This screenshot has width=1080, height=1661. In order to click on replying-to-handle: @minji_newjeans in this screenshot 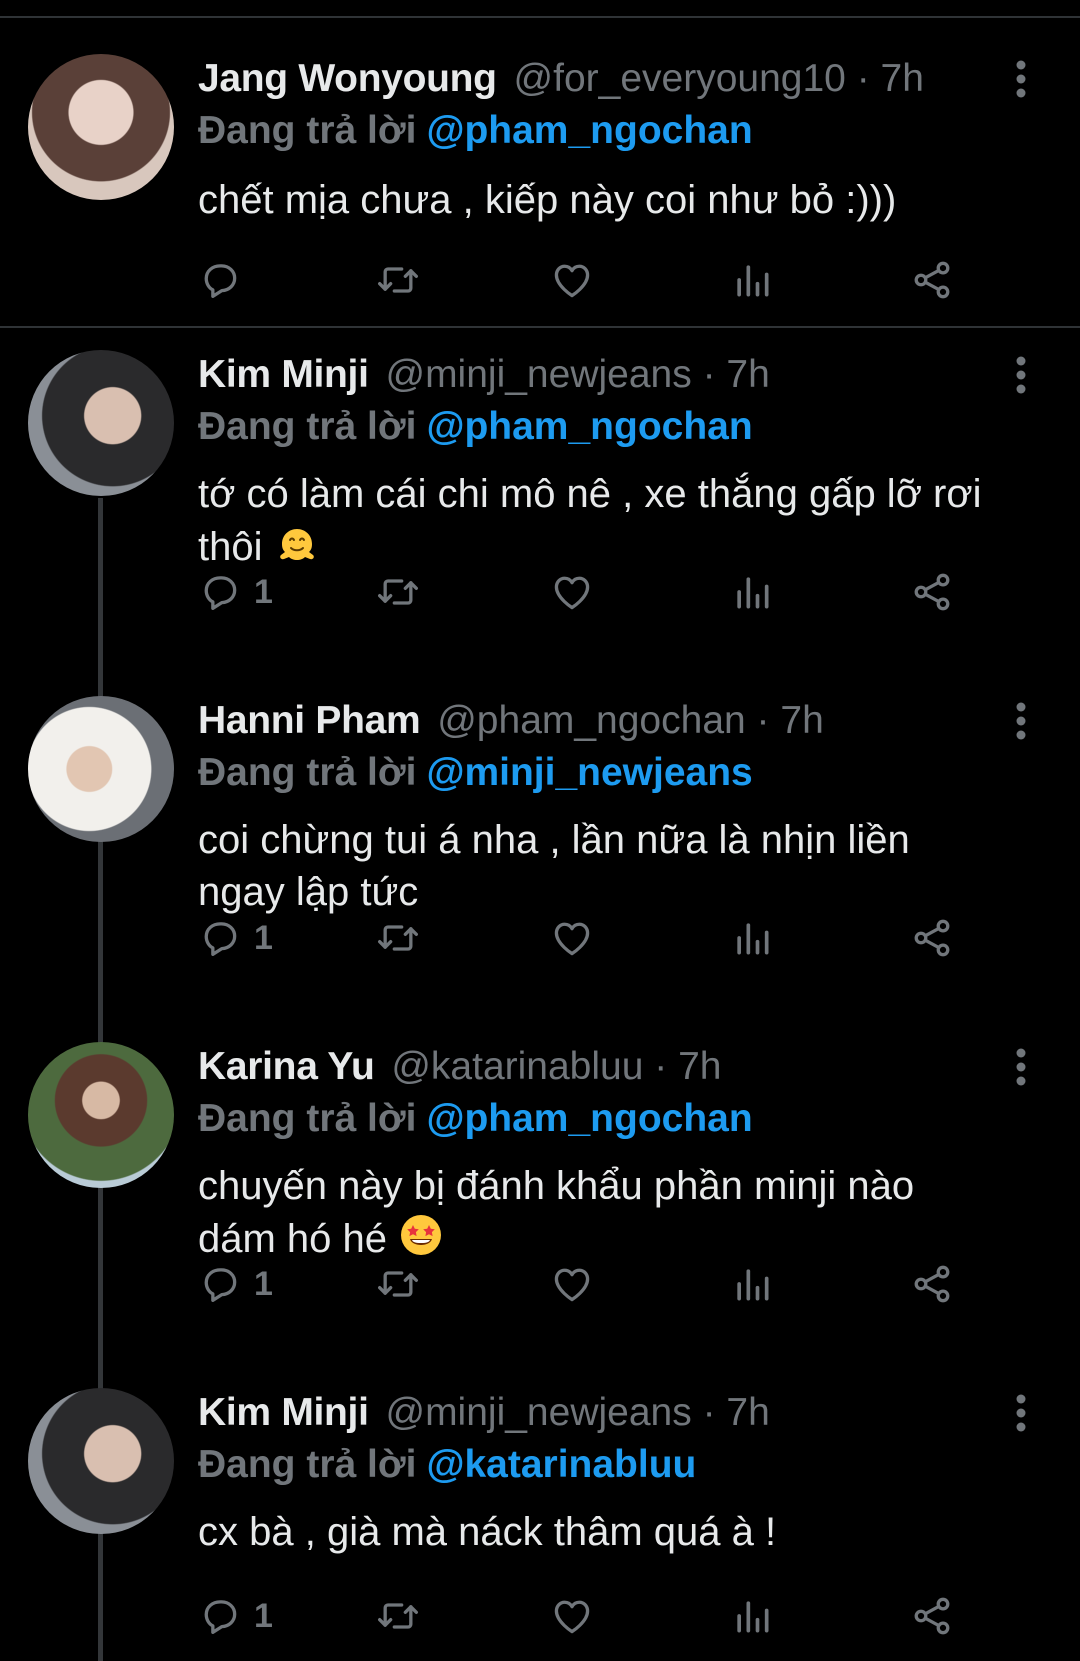, I will do `click(589, 772)`.